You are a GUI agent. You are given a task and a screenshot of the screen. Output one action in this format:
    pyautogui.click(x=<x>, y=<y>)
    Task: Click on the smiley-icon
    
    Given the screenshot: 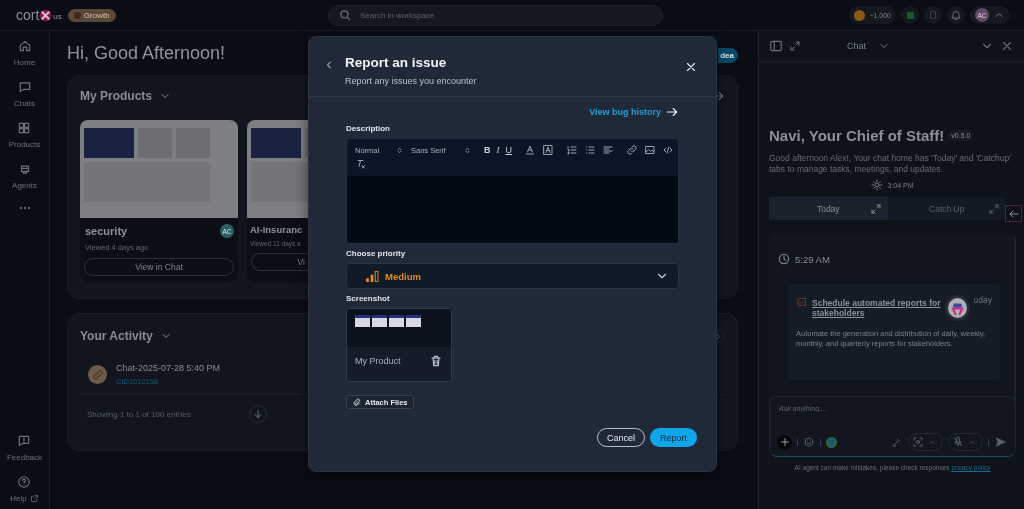 What is the action you would take?
    pyautogui.click(x=809, y=442)
    